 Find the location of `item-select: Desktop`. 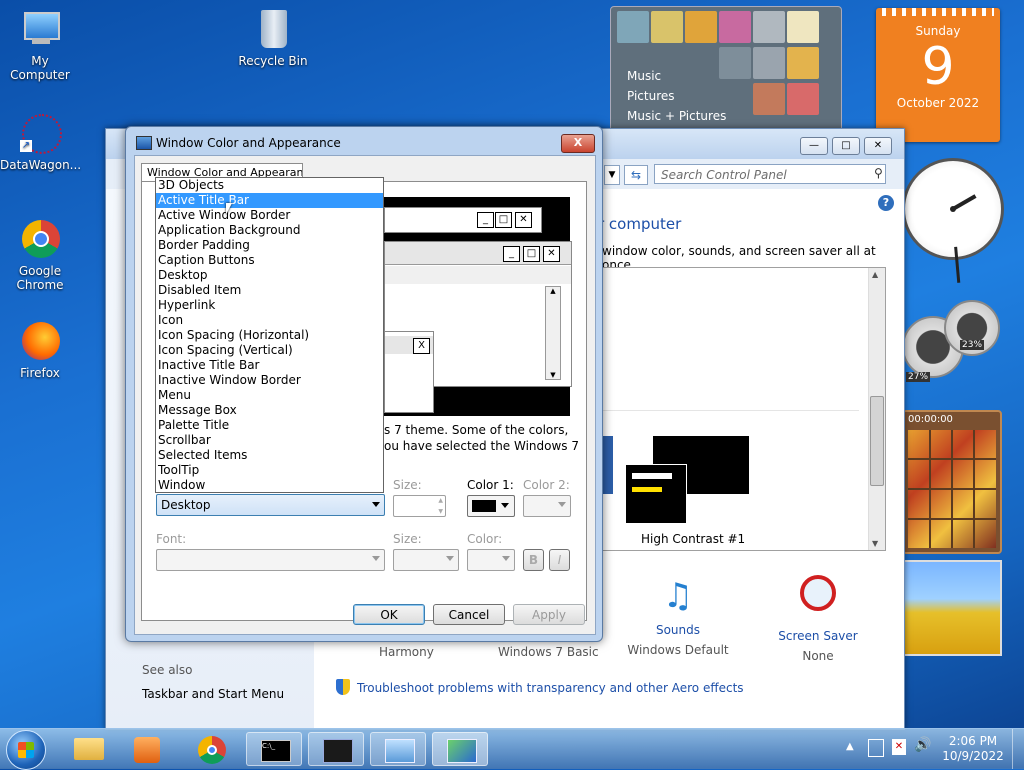

item-select: Desktop is located at coordinates (270, 505).